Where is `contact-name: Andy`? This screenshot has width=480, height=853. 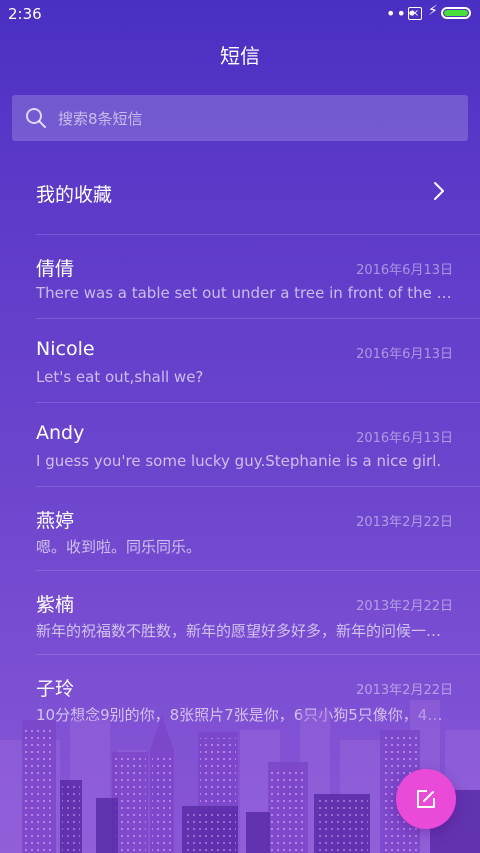
contact-name: Andy is located at coordinates (60, 433).